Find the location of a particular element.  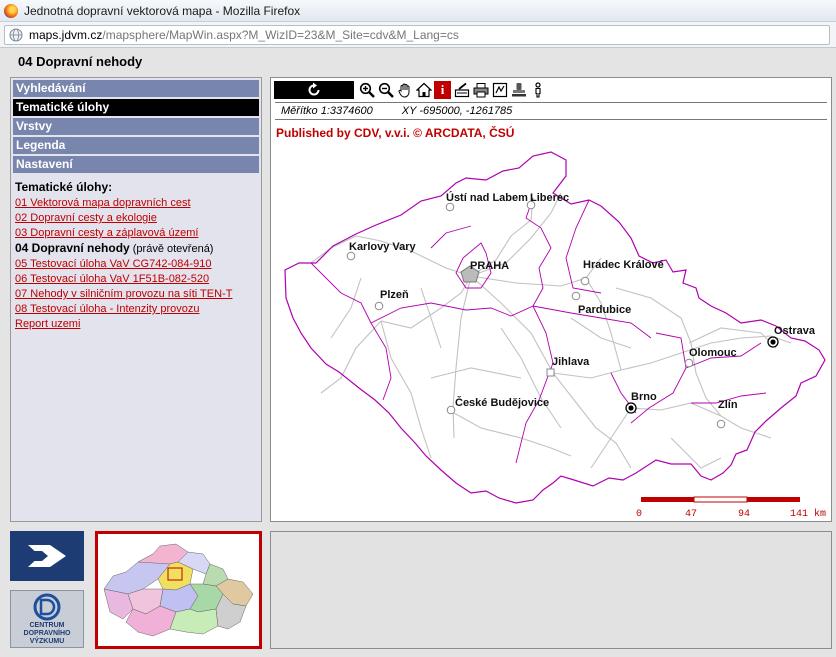

firefox-icon is located at coordinates (11, 10).